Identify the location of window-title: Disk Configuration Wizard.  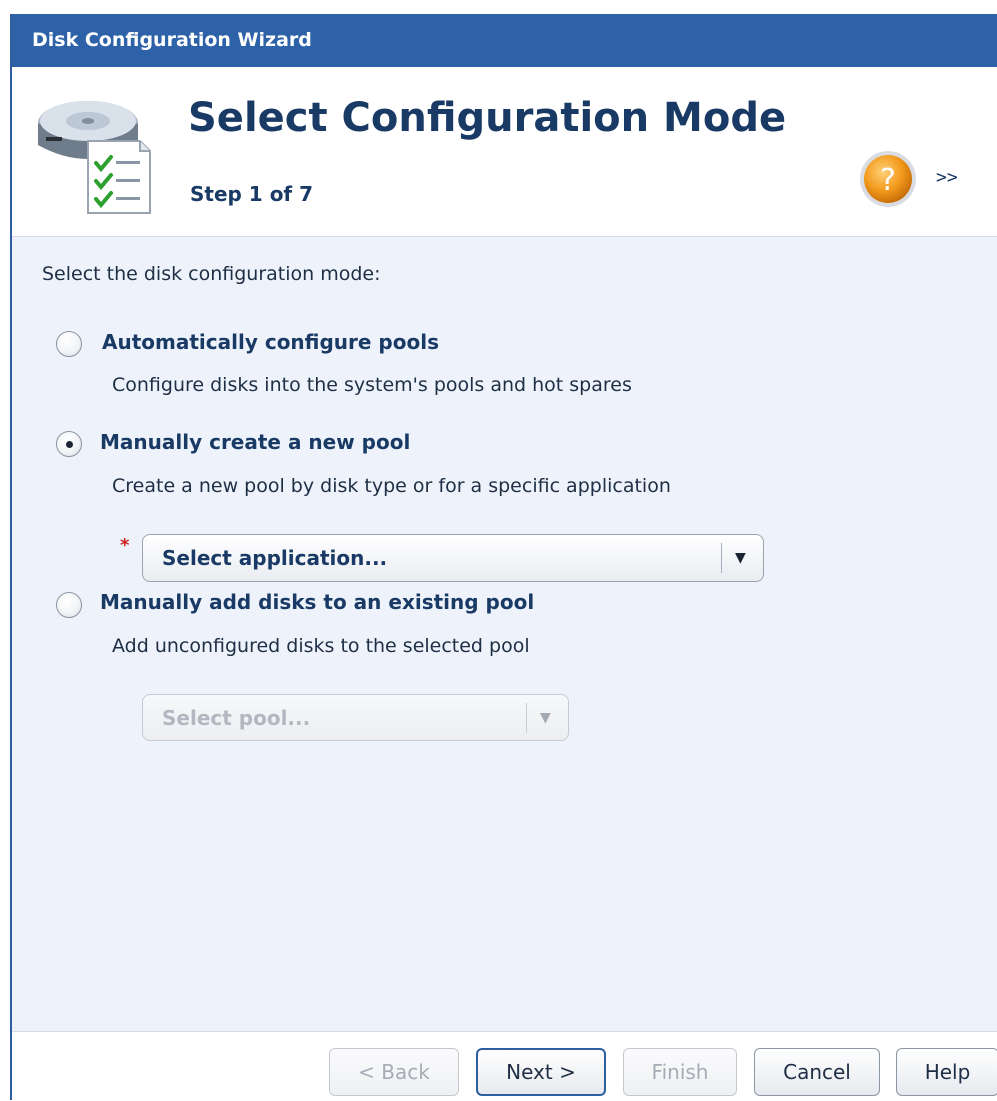
(504, 40).